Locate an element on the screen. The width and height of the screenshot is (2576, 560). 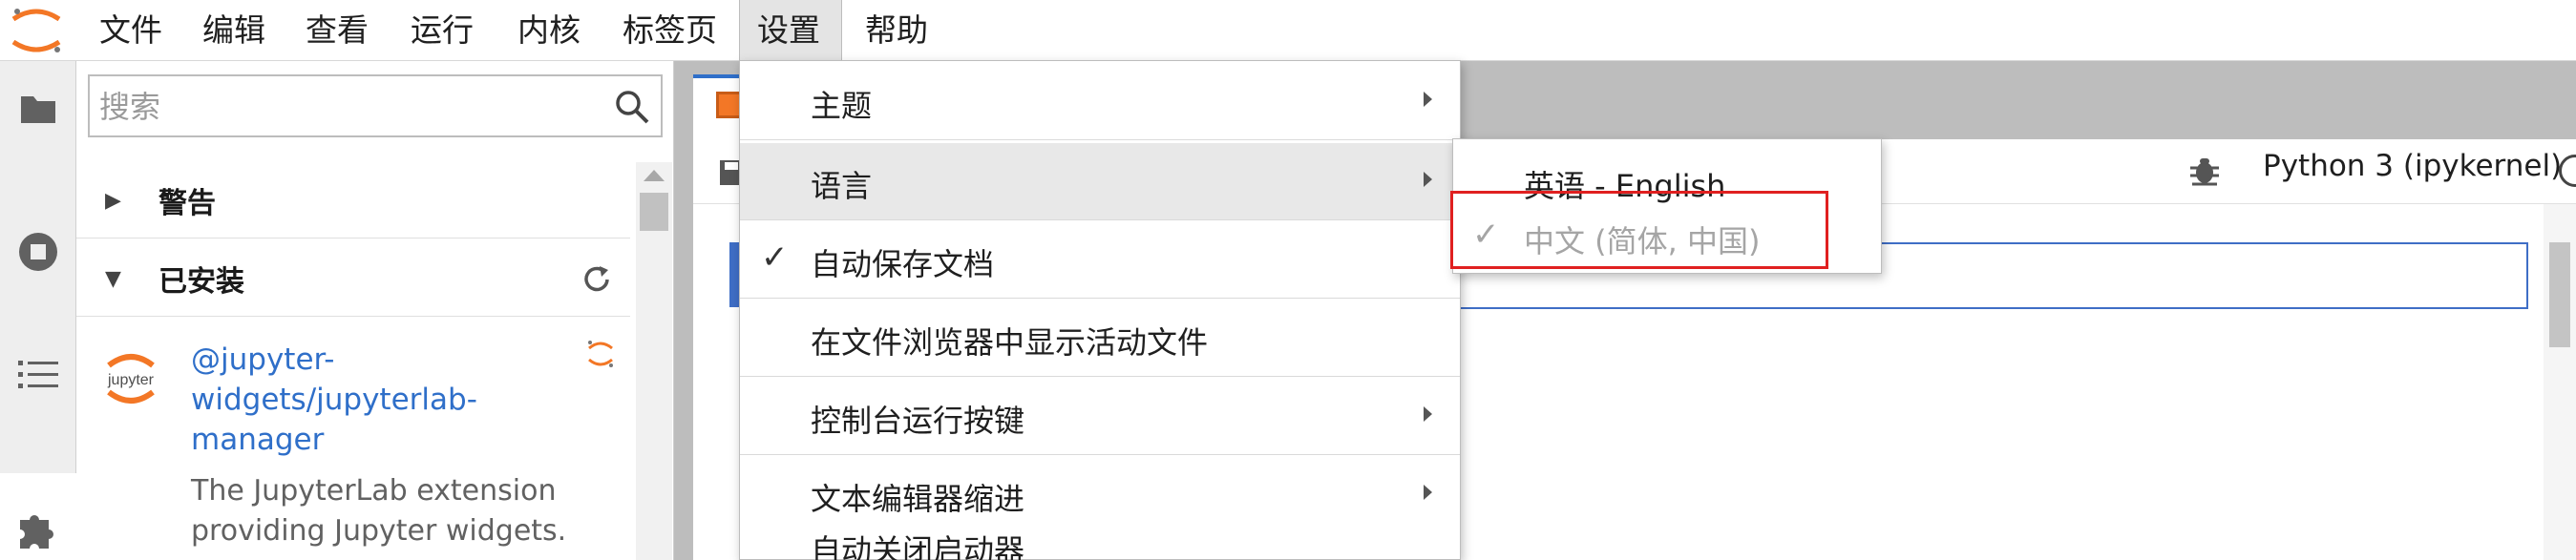
extension-description-line: providing Jupyter widgets. is located at coordinates (379, 531).